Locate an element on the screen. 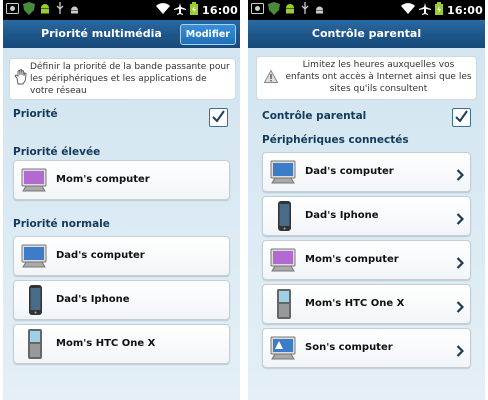 The image size is (488, 400). device-name: Son's computer is located at coordinates (349, 347).